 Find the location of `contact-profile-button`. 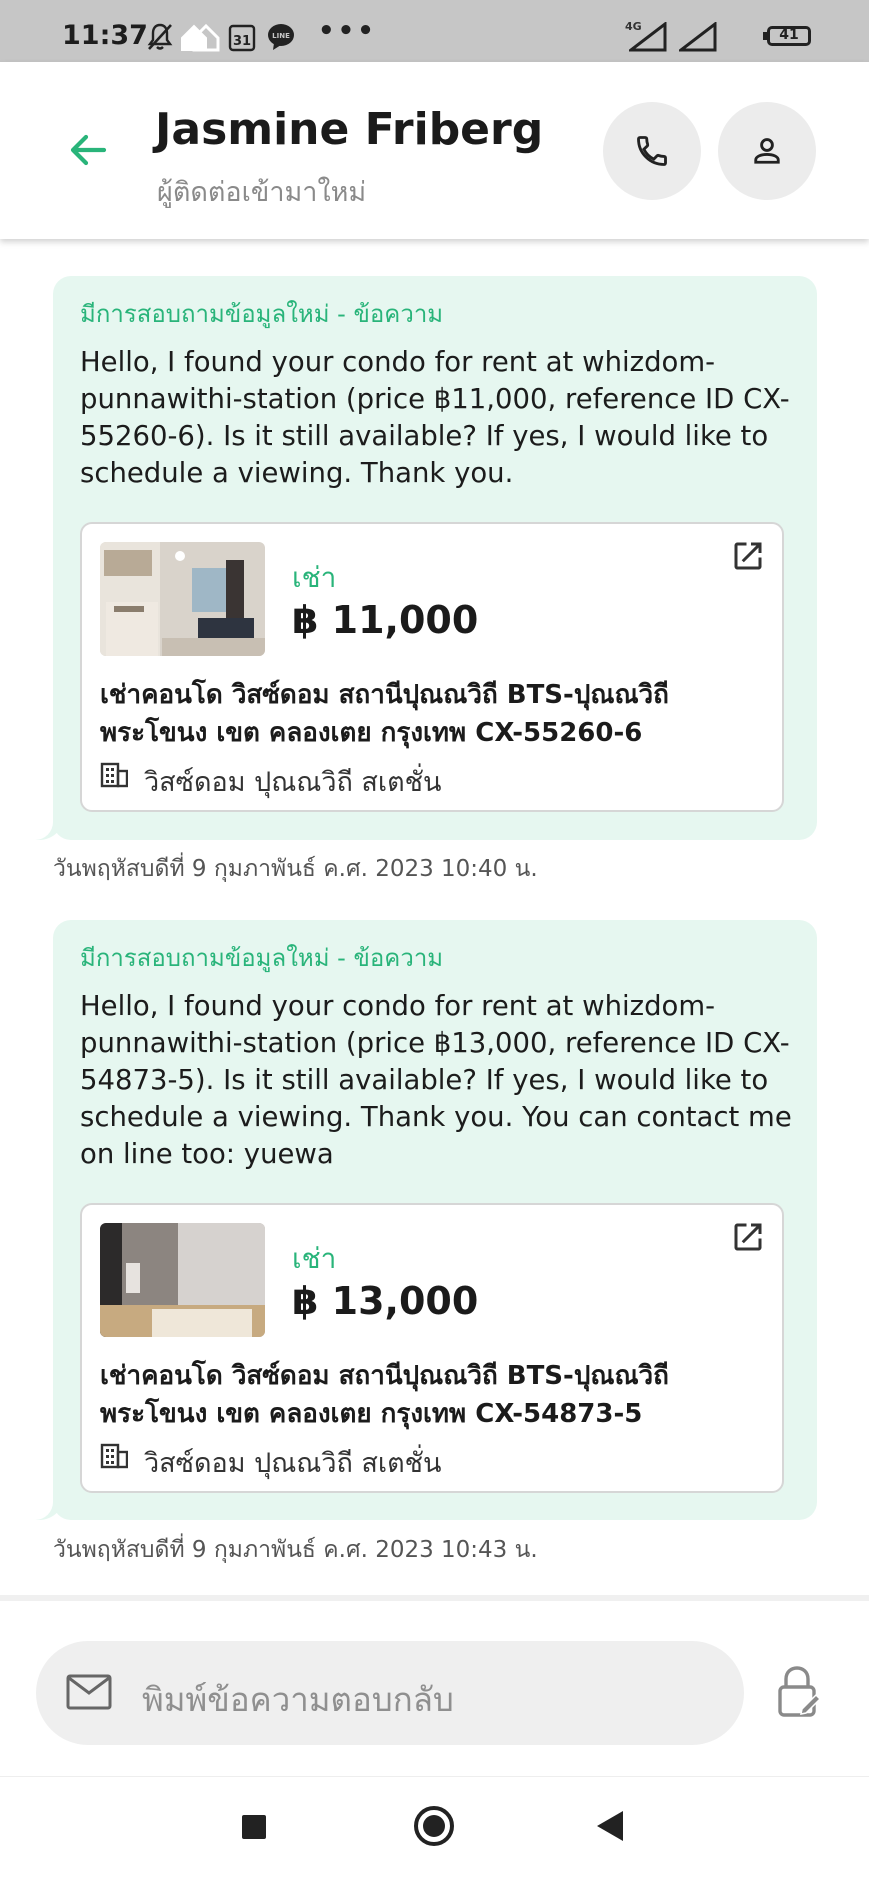

contact-profile-button is located at coordinates (767, 151).